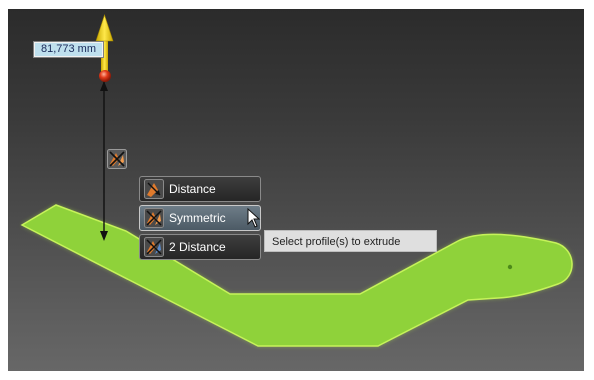 This screenshot has width=594, height=380. I want to click on dimension-input: 81,773 mm, so click(68, 49).